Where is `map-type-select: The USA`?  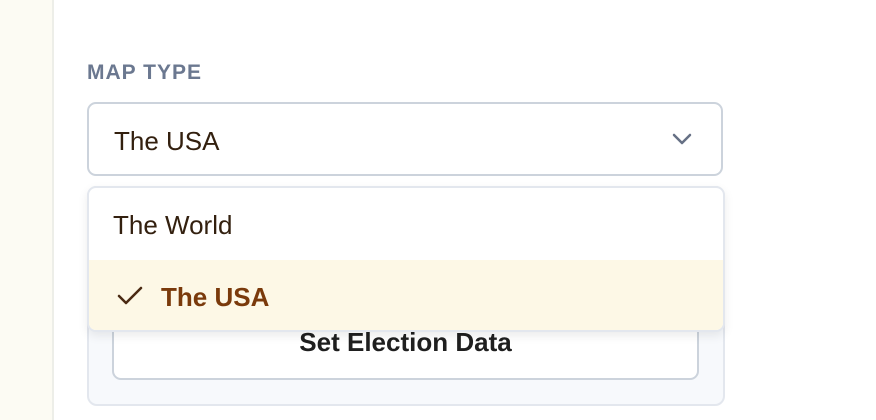 map-type-select: The USA is located at coordinates (405, 139).